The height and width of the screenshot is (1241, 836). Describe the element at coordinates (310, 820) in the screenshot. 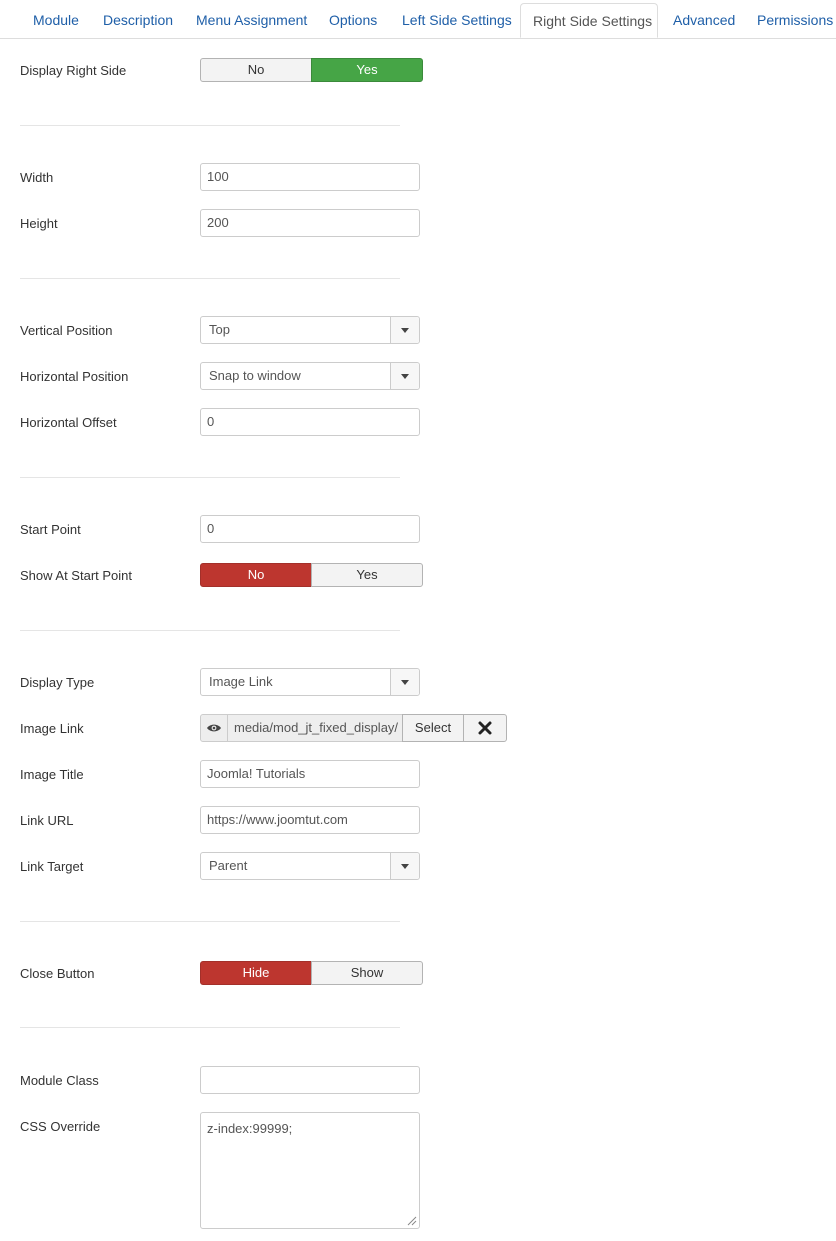

I see `link-url-input: https://www.joomtut.com` at that location.